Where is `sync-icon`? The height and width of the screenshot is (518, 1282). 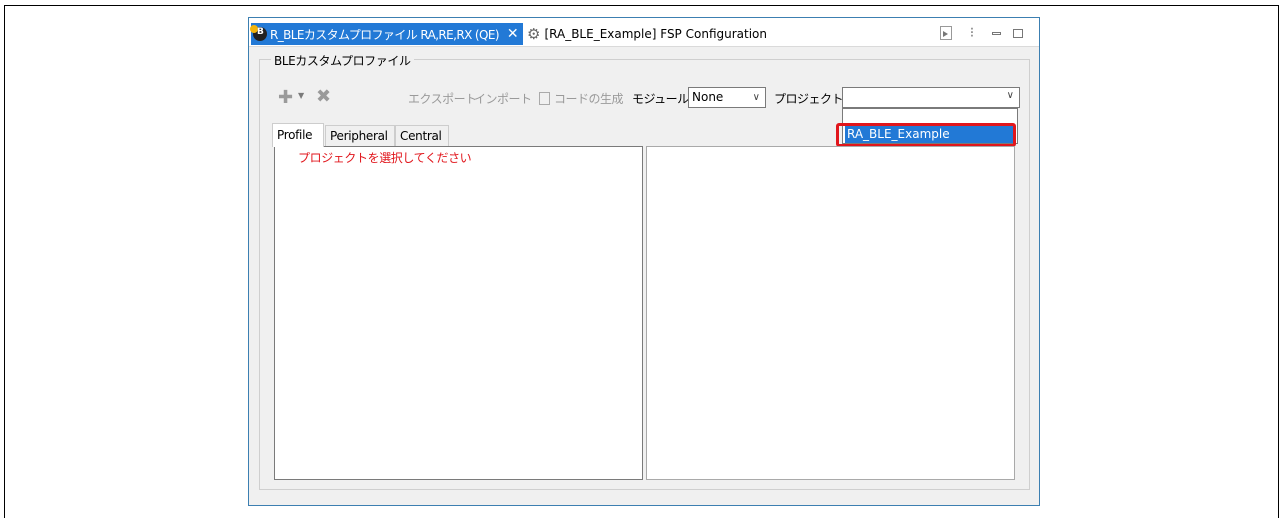 sync-icon is located at coordinates (946, 33).